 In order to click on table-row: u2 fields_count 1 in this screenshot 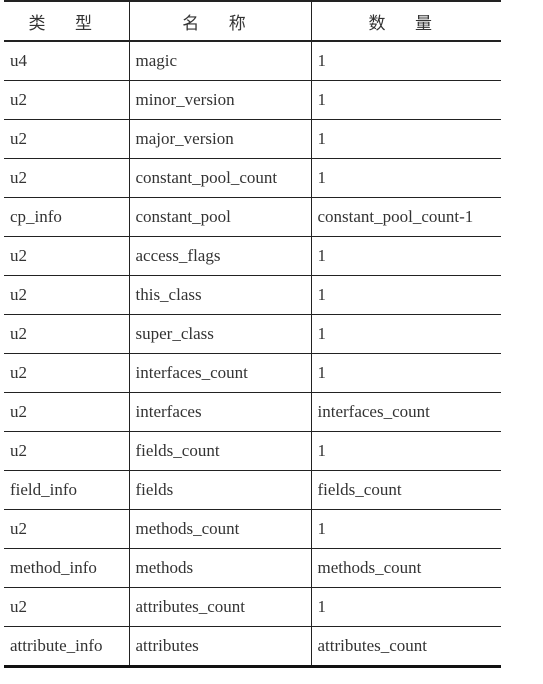, I will do `click(252, 451)`.